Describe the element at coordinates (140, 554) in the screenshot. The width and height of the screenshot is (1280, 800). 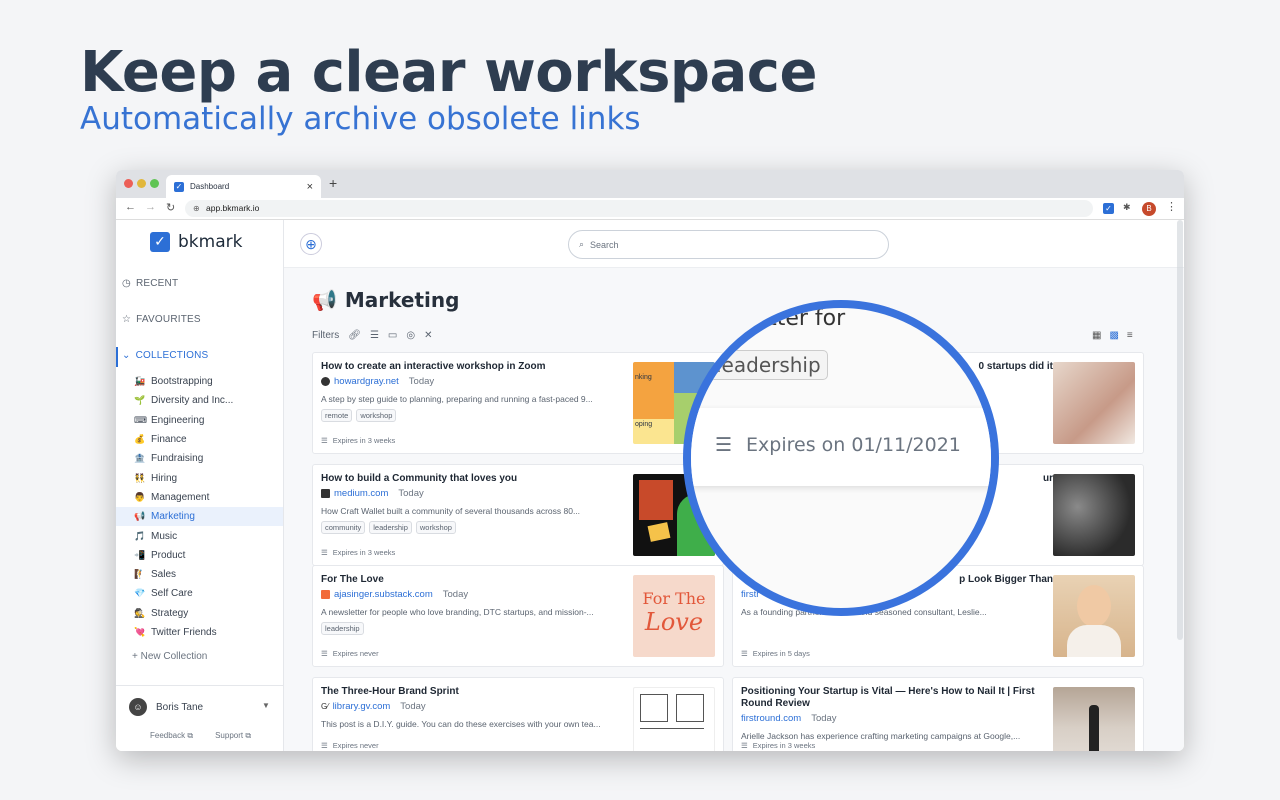
I see `phone-icon: 📲` at that location.